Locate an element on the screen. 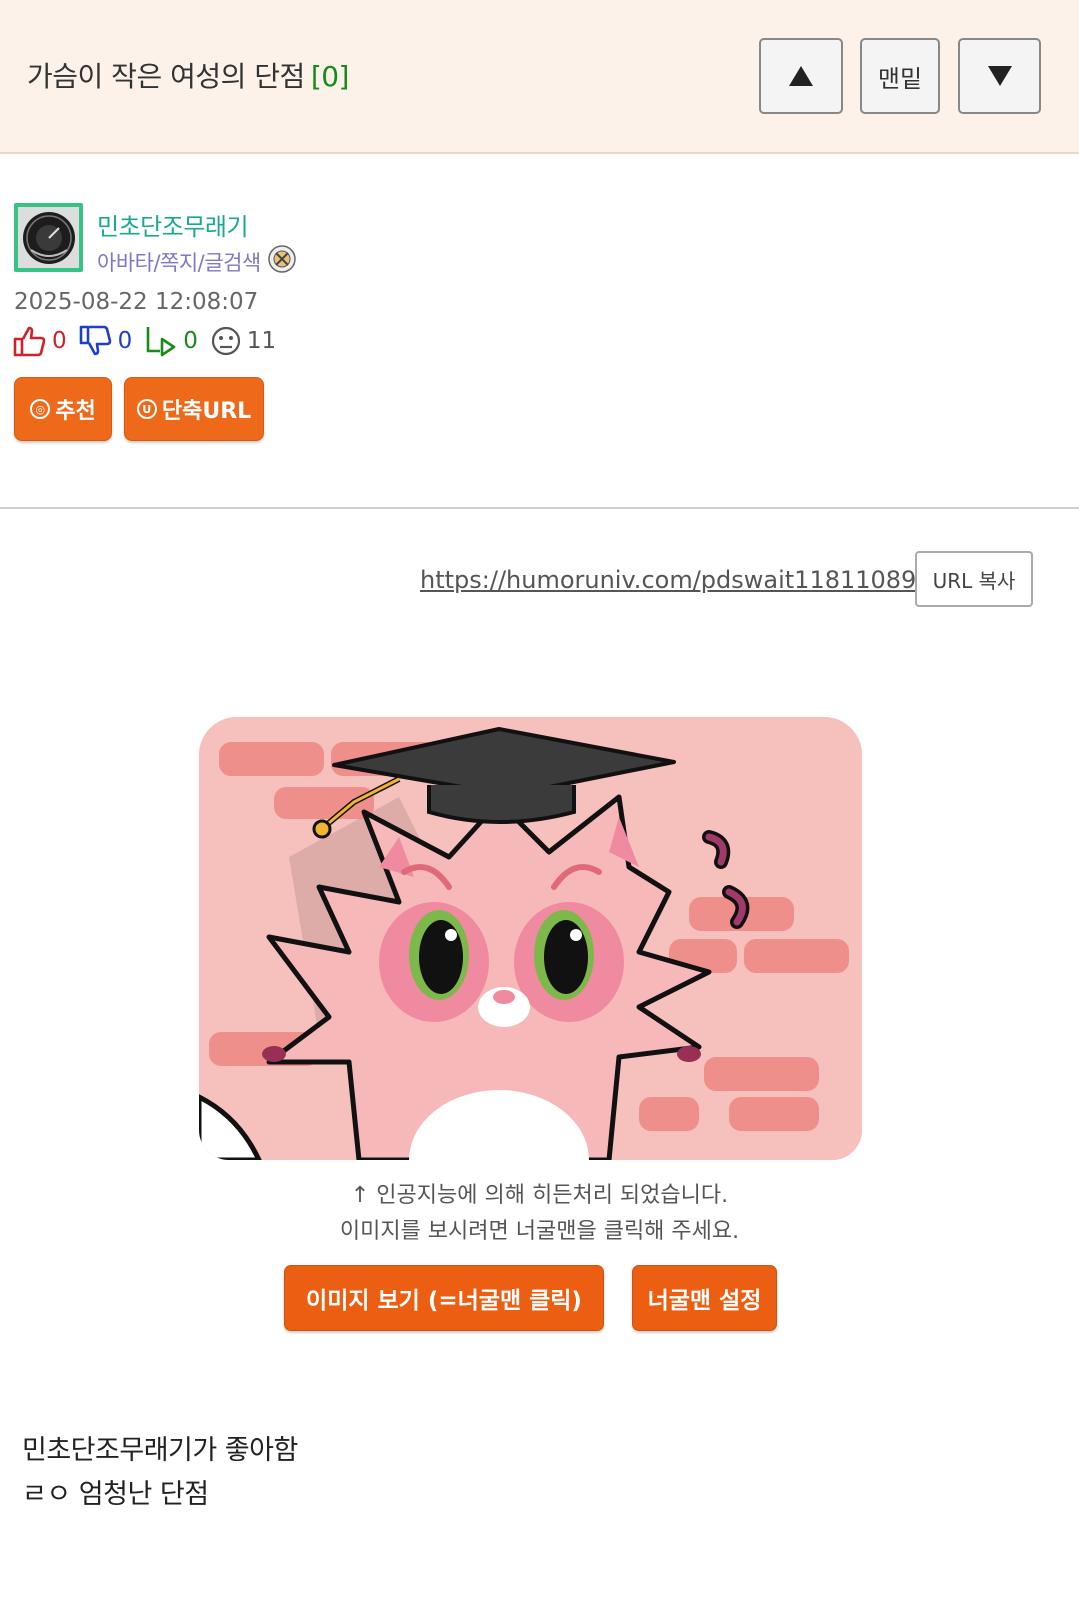 The width and height of the screenshot is (1079, 1597). recommend-button: ◎ 추천 is located at coordinates (63, 409).